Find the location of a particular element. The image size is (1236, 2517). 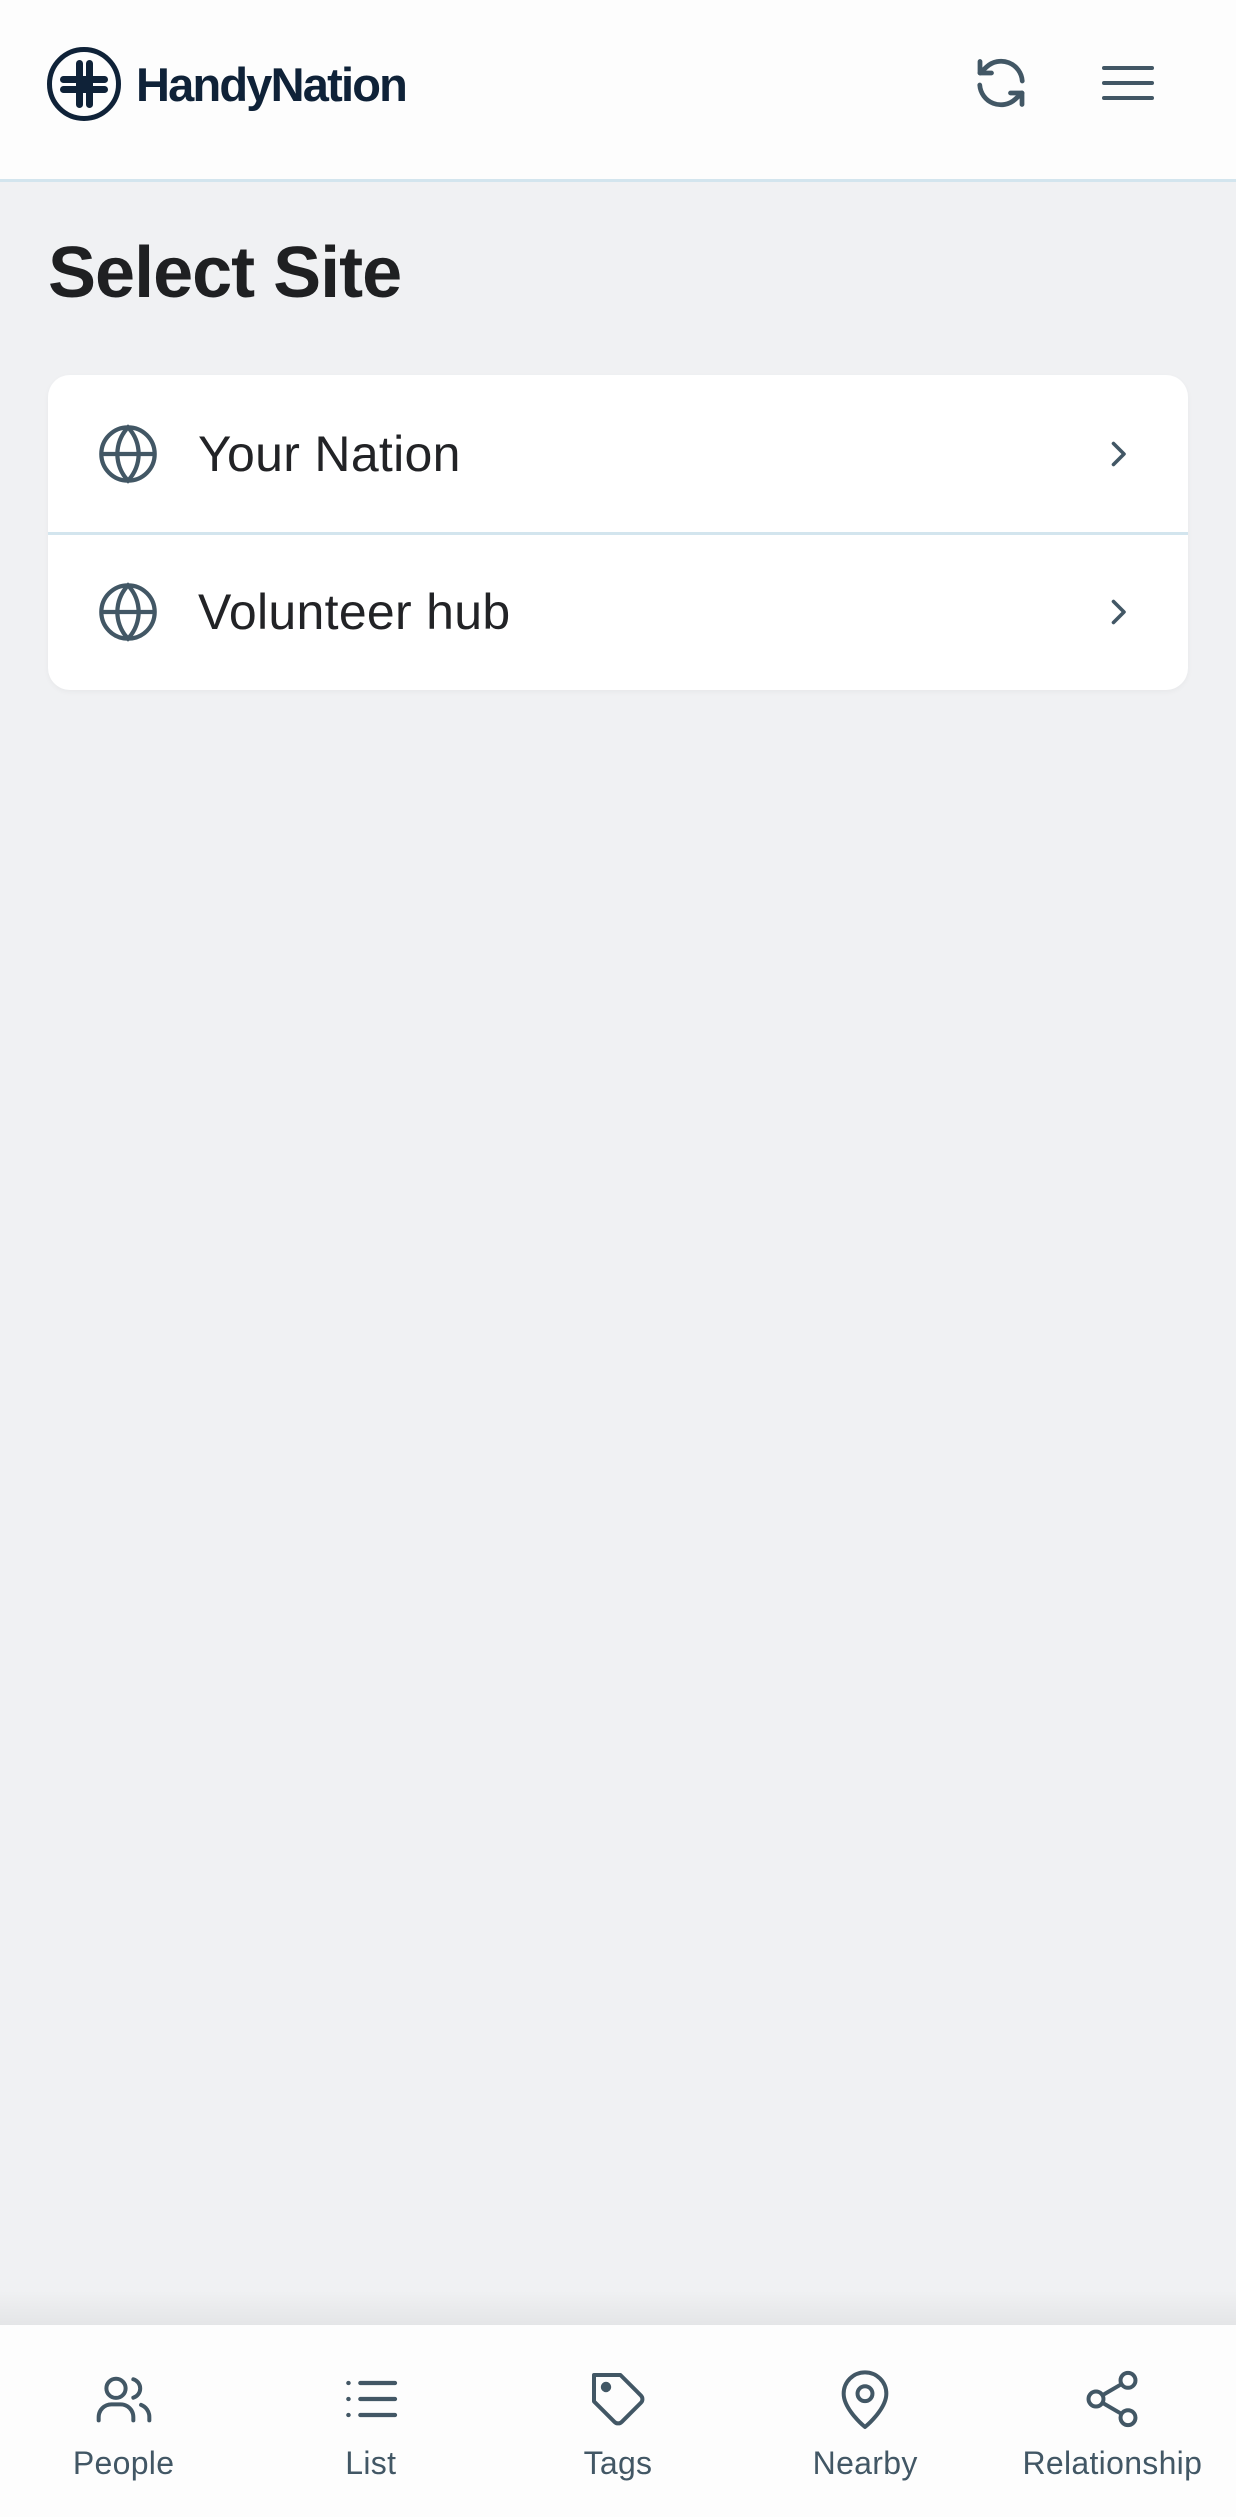

nav-label: List is located at coordinates (371, 2463).